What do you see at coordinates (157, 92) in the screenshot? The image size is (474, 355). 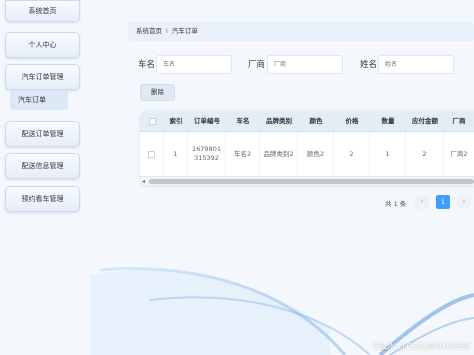 I see `delete-button: 删除` at bounding box center [157, 92].